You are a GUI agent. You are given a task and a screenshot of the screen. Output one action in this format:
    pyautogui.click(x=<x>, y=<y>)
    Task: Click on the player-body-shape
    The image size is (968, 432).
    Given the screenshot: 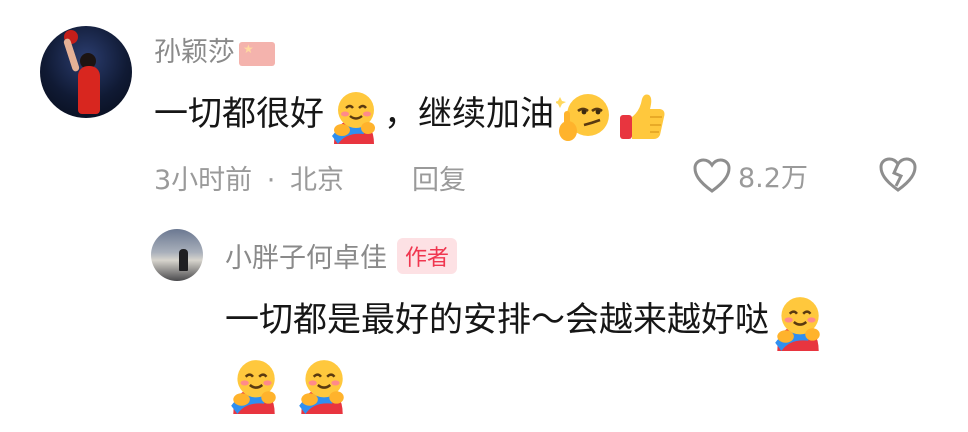 What is the action you would take?
    pyautogui.click(x=89, y=90)
    